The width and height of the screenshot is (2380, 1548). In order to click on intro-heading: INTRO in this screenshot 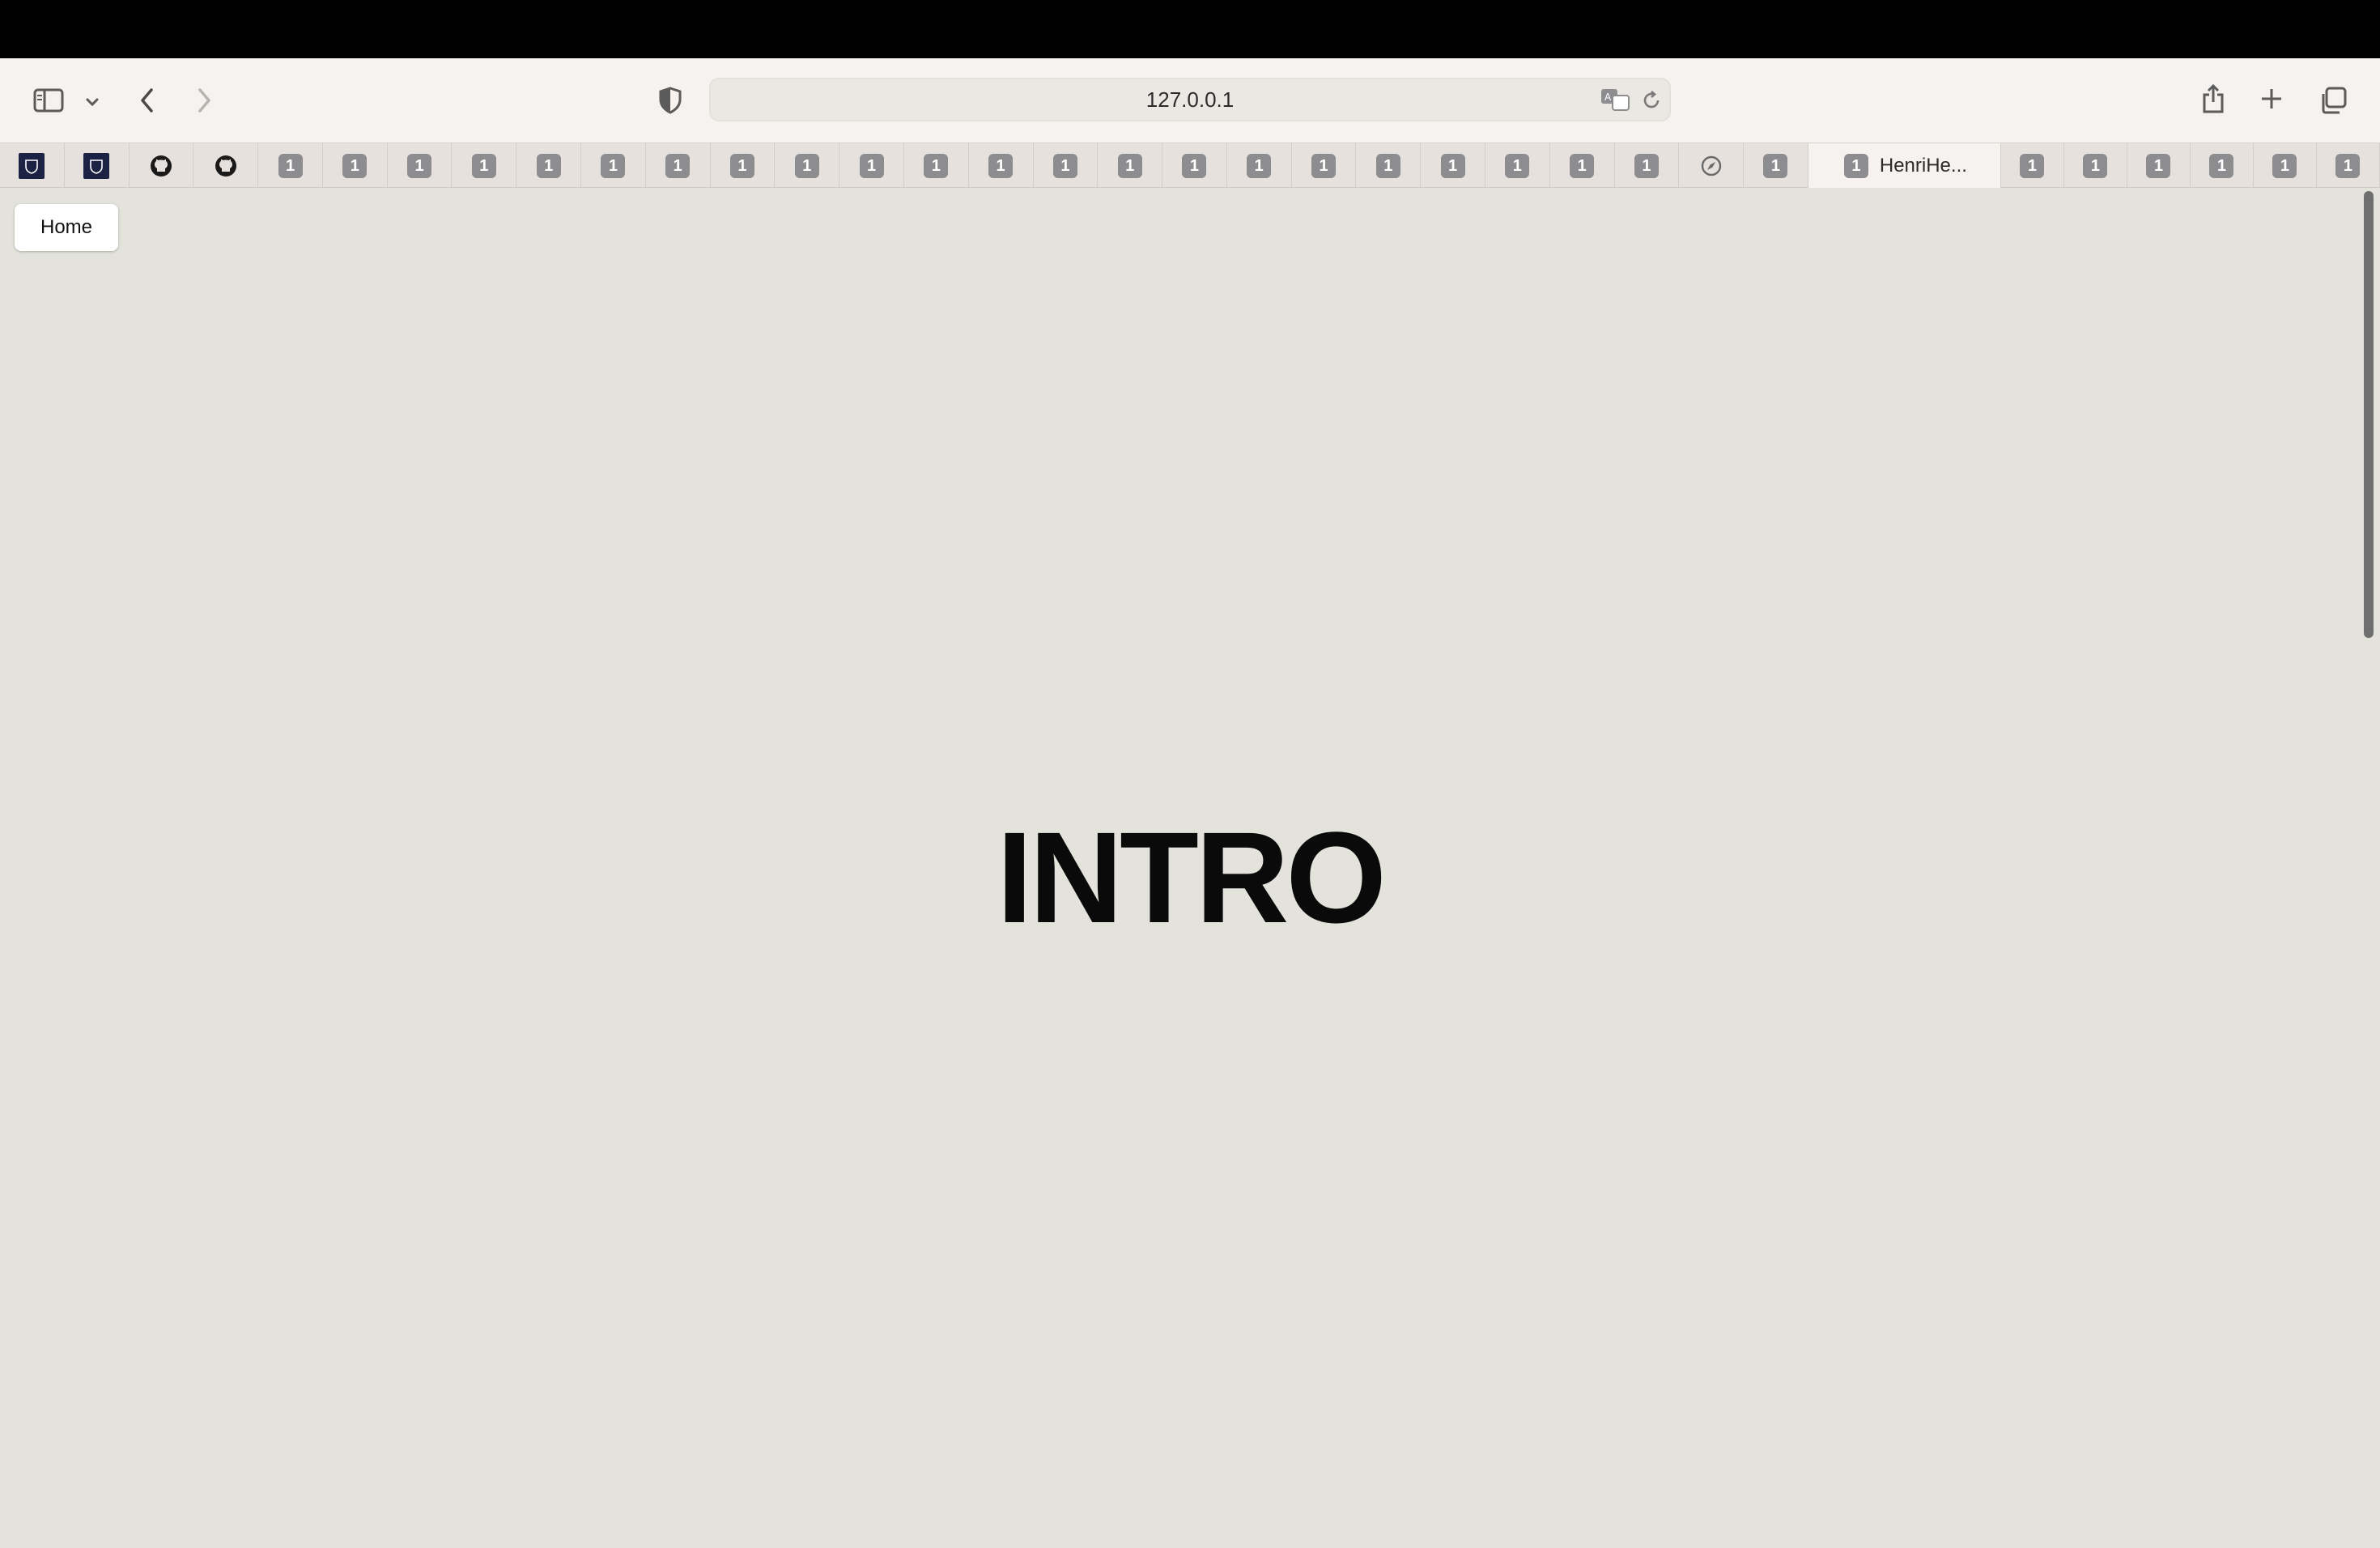, I will do `click(1192, 878)`.